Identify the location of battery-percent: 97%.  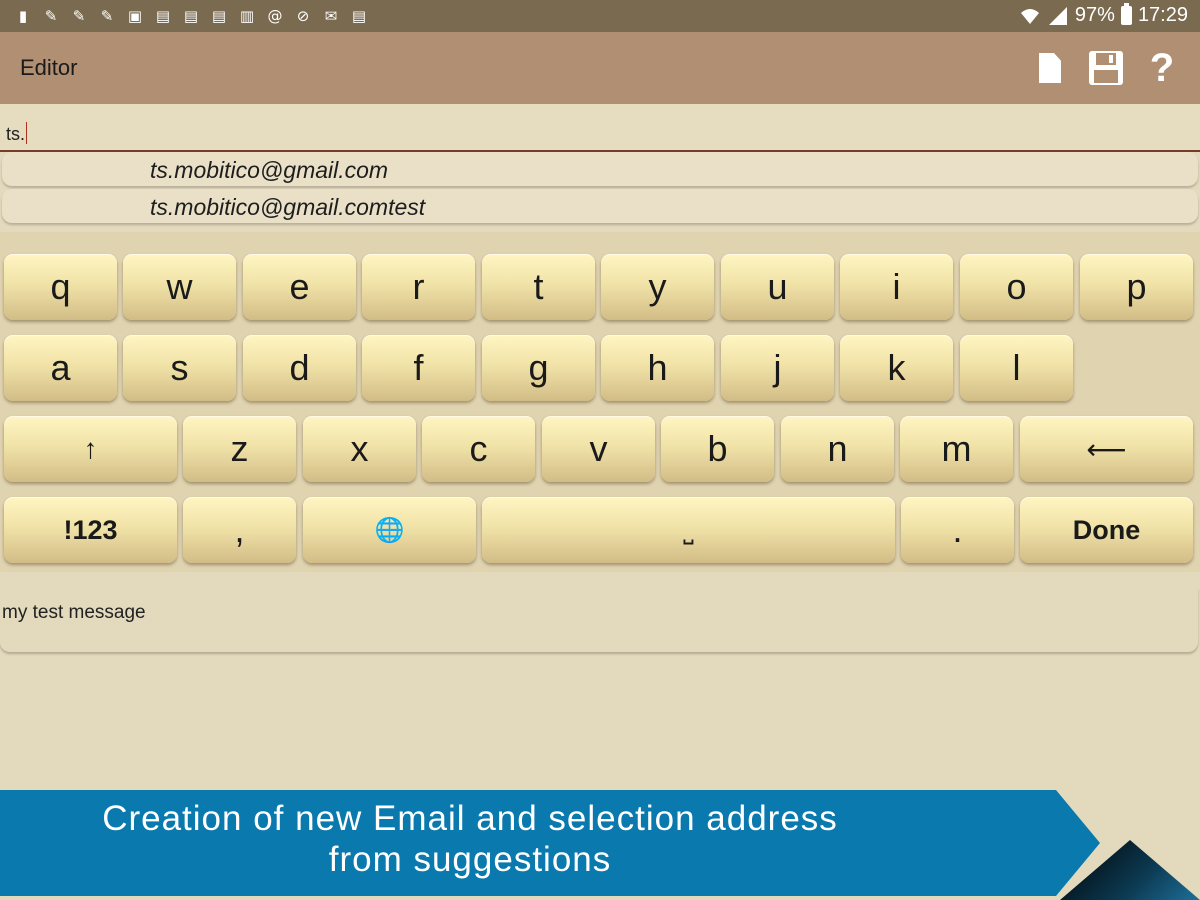
(1094, 15).